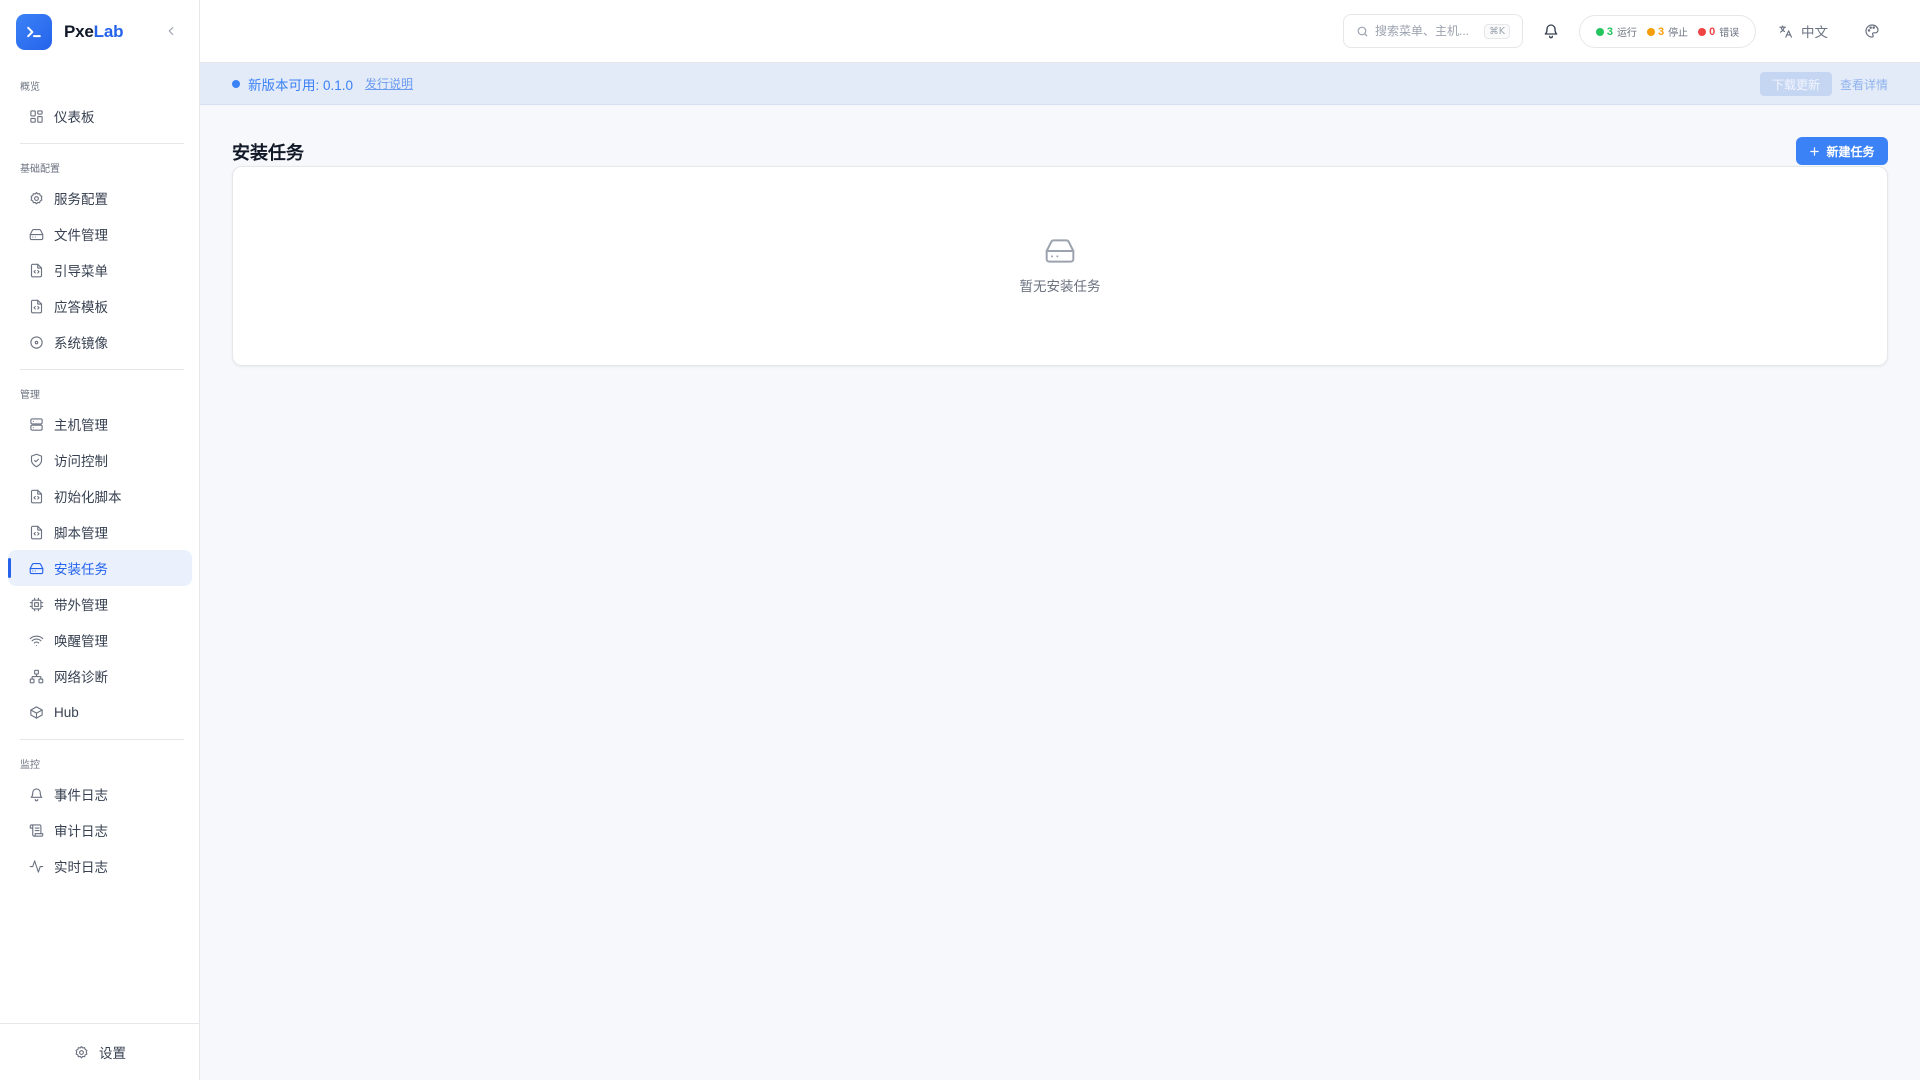 This screenshot has height=1080, width=1920. I want to click on sidebar-item-code-file-1-2: 引导菜单, so click(100, 270).